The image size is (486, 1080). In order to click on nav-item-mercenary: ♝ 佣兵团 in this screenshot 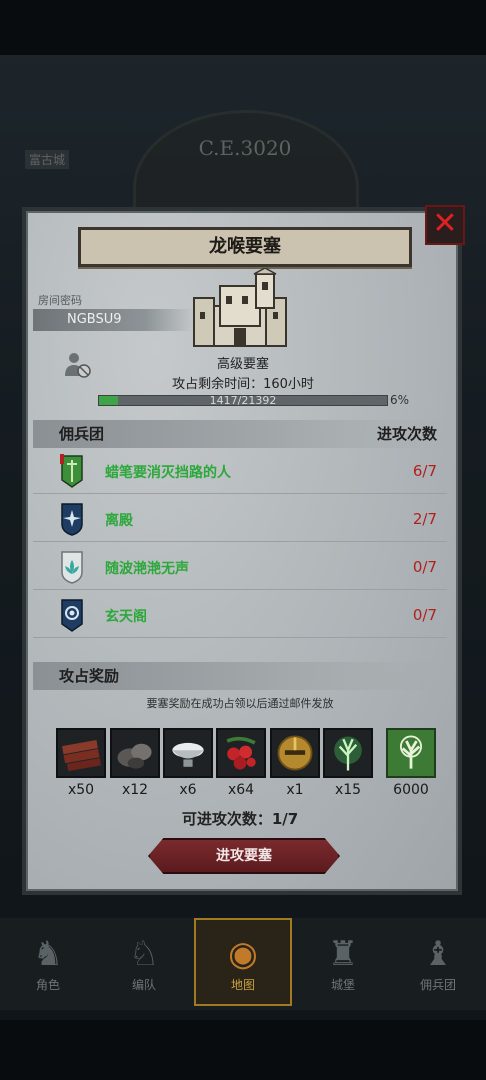, I will do `click(438, 969)`.